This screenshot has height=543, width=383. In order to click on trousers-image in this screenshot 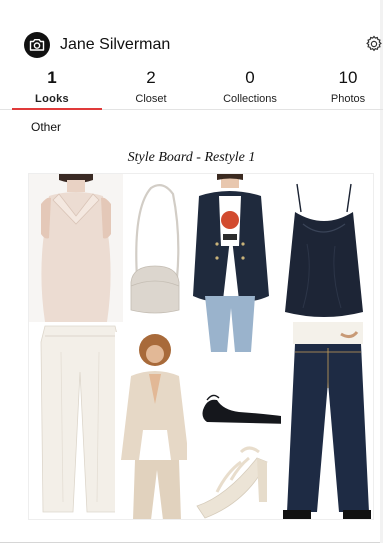, I will do `click(80, 420)`.